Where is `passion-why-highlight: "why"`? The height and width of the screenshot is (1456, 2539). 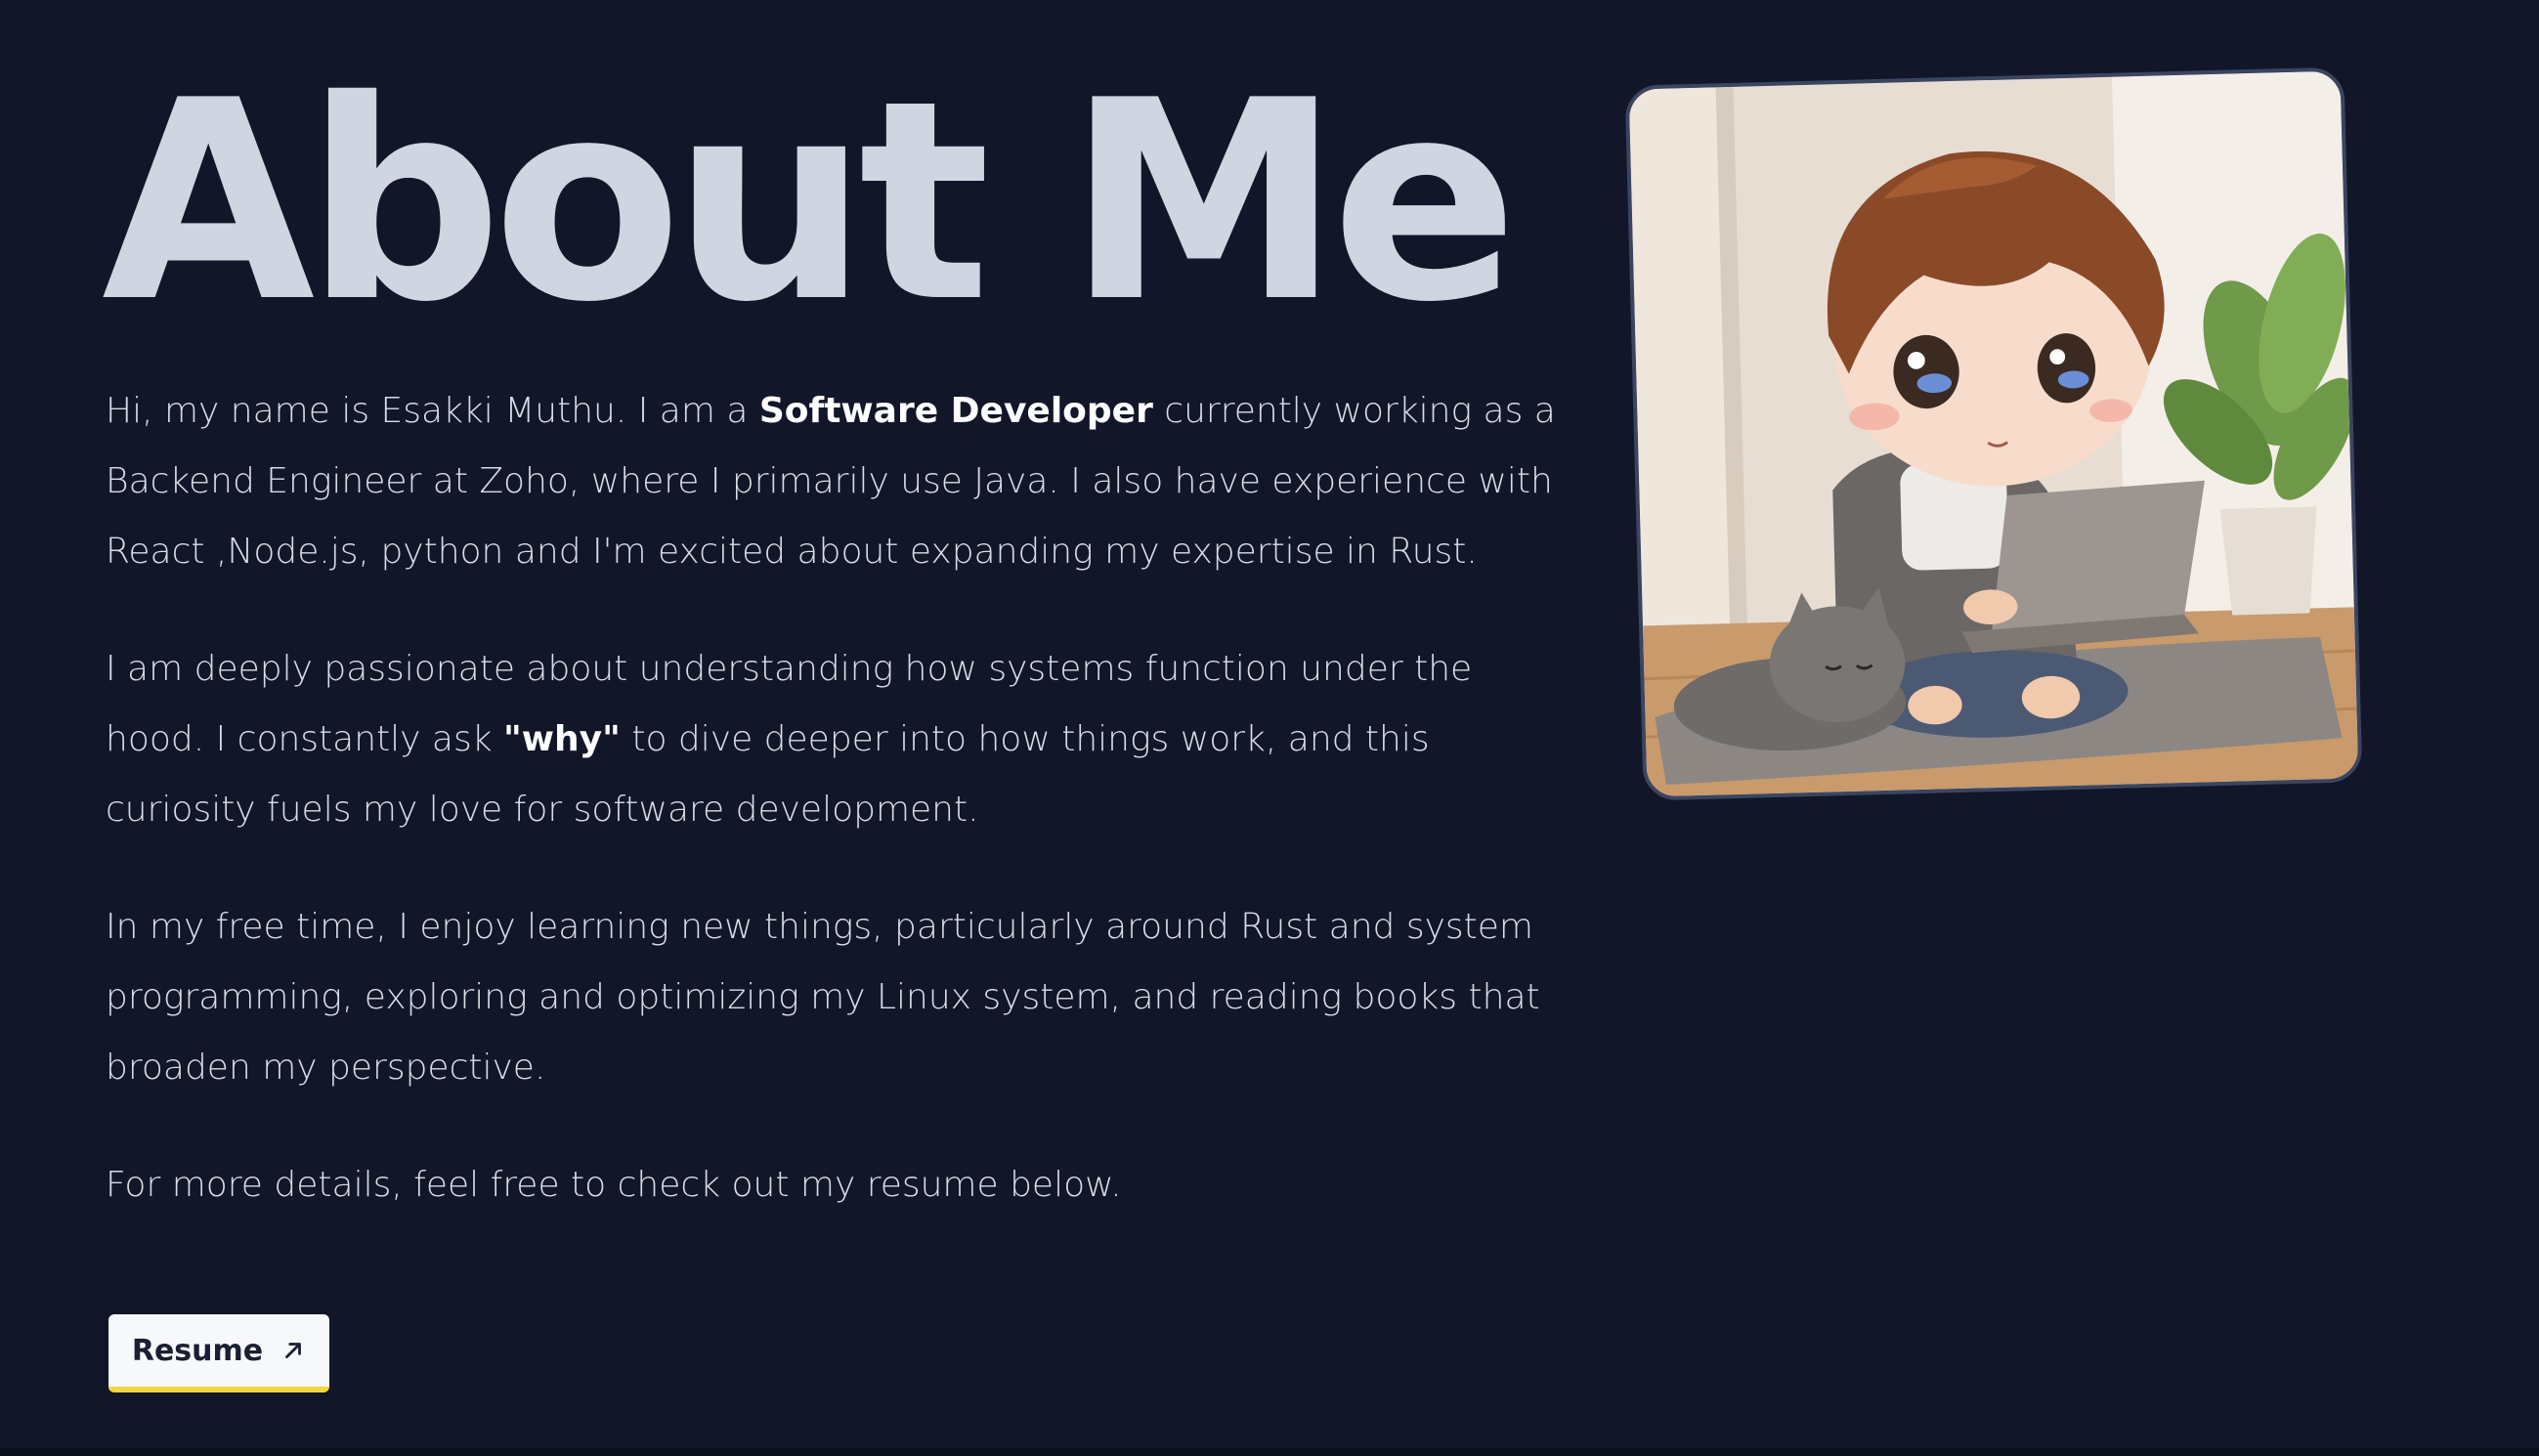 passion-why-highlight: "why" is located at coordinates (562, 739).